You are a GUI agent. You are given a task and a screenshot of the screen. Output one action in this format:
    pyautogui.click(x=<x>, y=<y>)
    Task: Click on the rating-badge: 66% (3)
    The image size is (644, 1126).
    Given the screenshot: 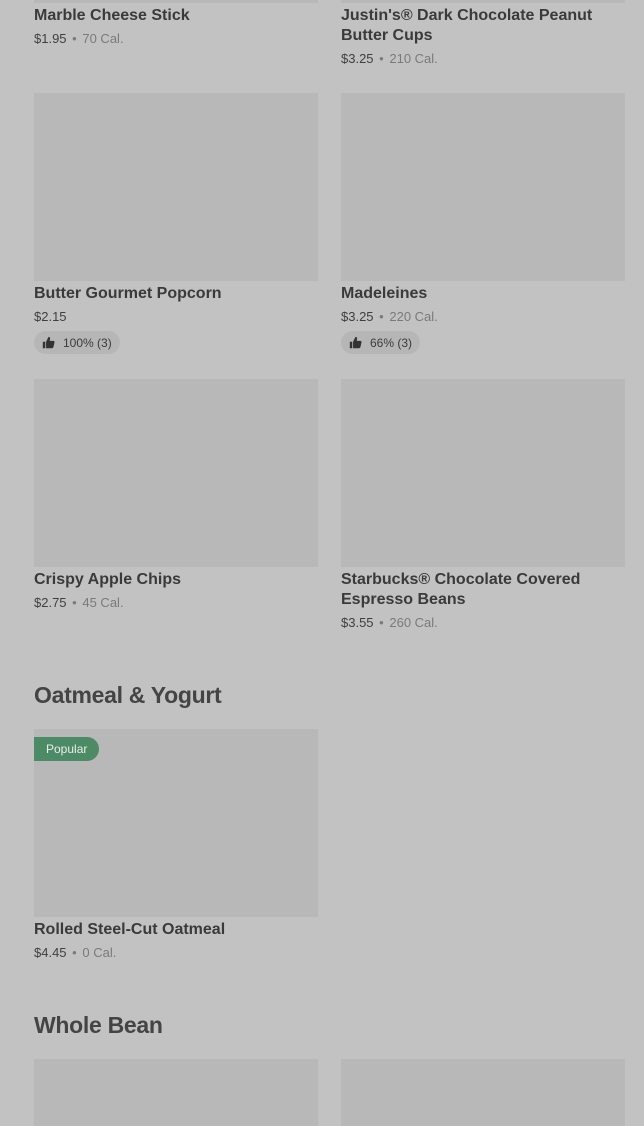 What is the action you would take?
    pyautogui.click(x=381, y=342)
    